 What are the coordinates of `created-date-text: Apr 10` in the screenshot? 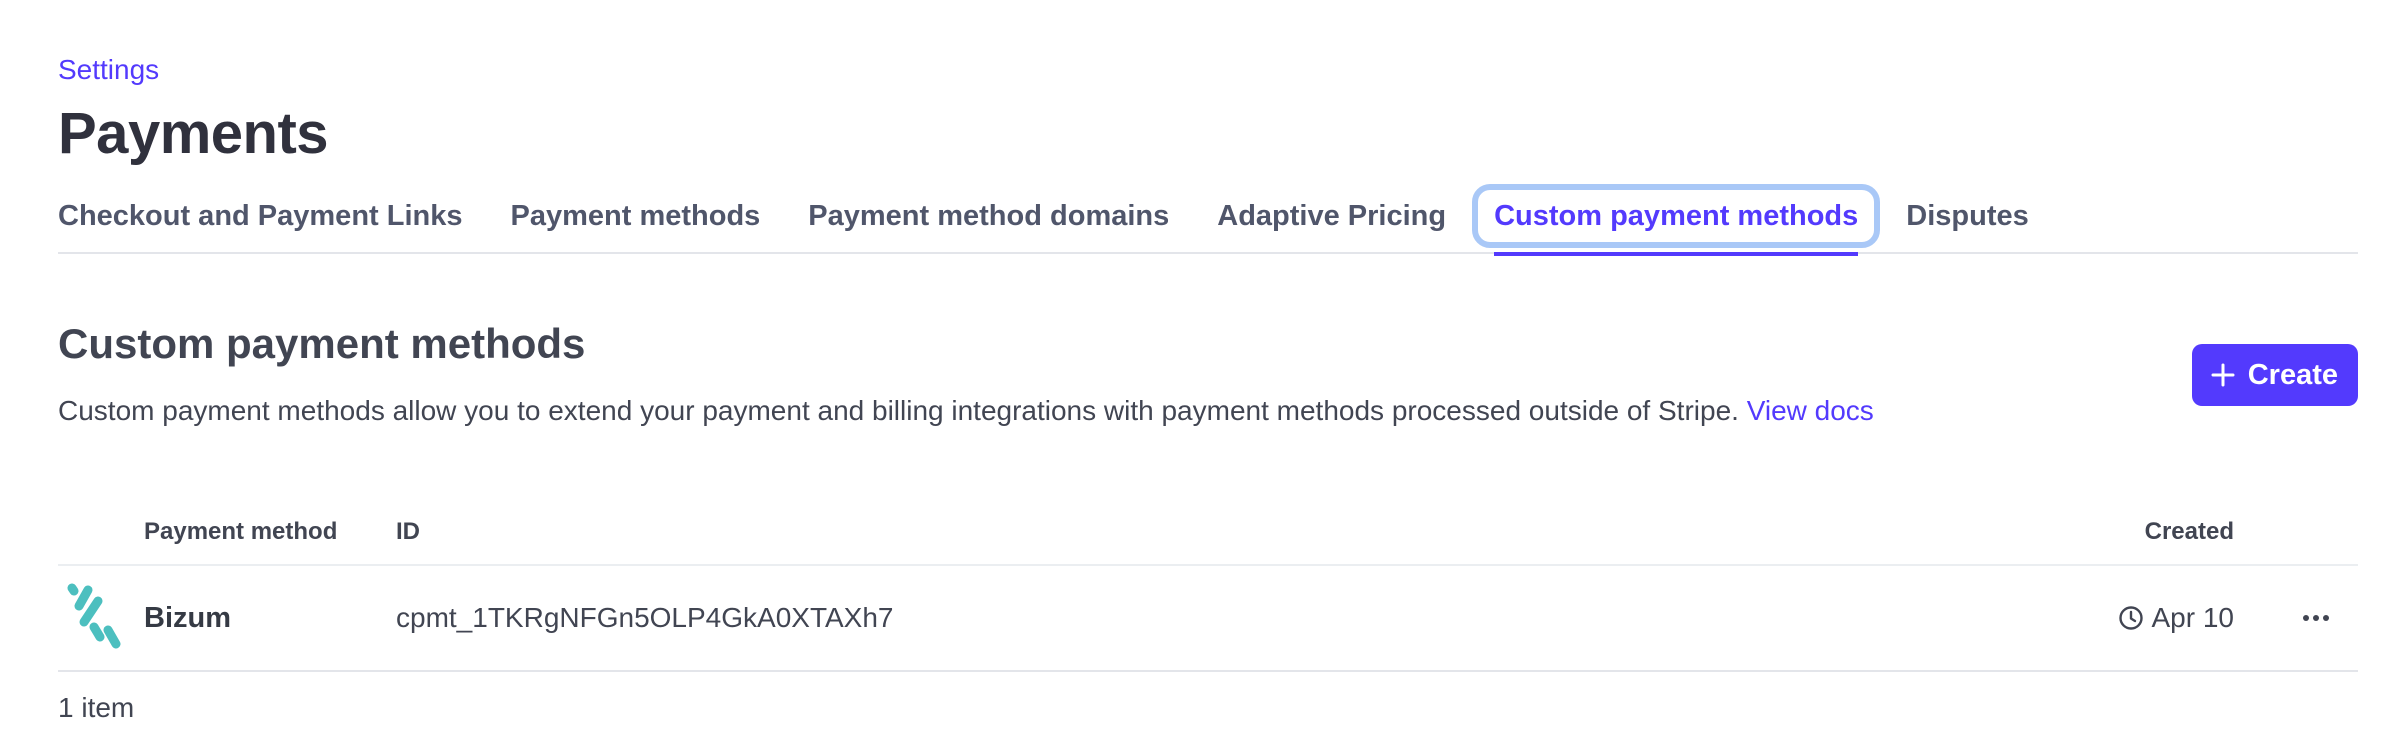 It's located at (2193, 617).